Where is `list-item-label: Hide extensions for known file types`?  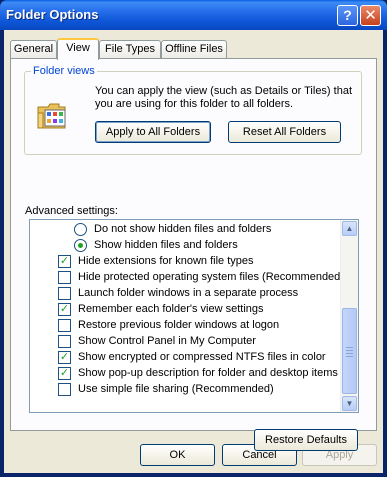
list-item-label: Hide extensions for known file types is located at coordinates (166, 261).